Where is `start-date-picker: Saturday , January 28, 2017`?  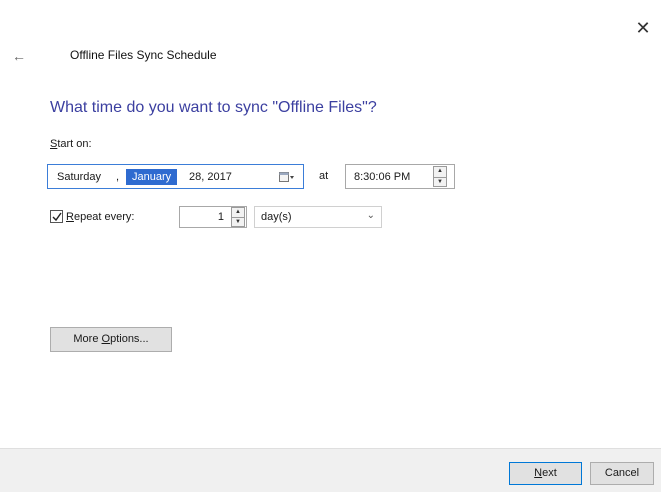
start-date-picker: Saturday , January 28, 2017 is located at coordinates (175, 176).